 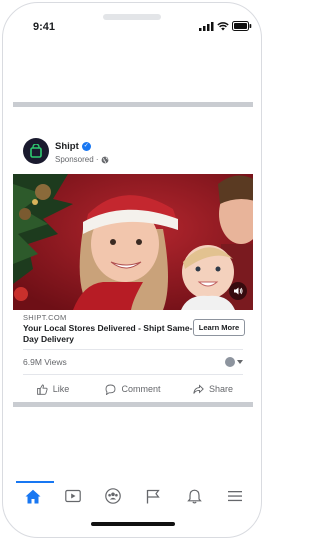 I want to click on feed-separator, so click(x=133, y=404).